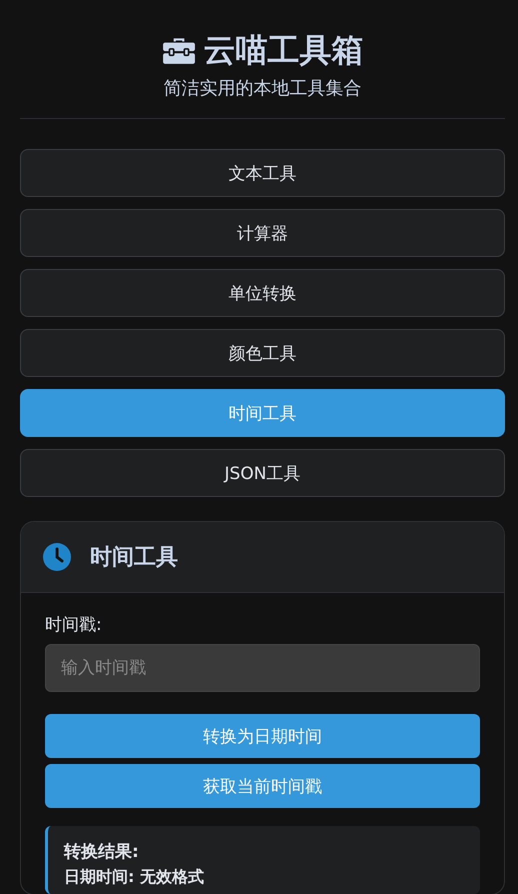 This screenshot has height=894, width=518. What do you see at coordinates (74, 625) in the screenshot?
I see `field-label: 时间戳:` at bounding box center [74, 625].